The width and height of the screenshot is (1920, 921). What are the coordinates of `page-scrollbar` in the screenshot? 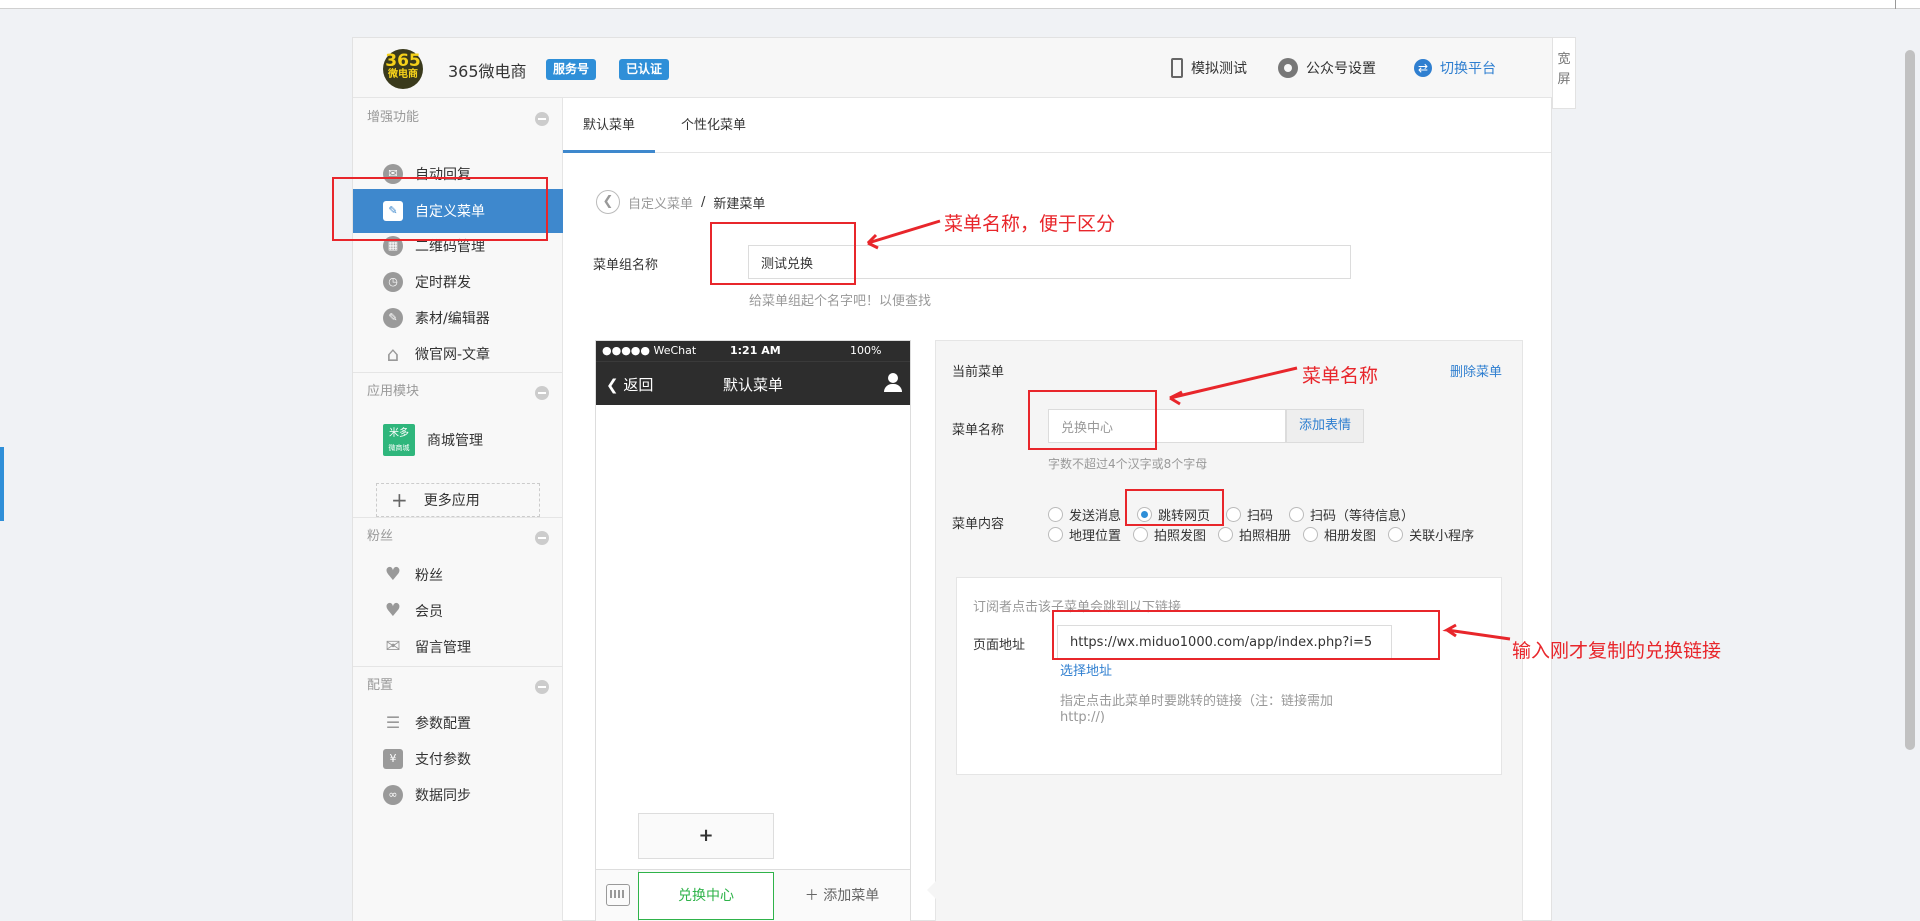 It's located at (1910, 400).